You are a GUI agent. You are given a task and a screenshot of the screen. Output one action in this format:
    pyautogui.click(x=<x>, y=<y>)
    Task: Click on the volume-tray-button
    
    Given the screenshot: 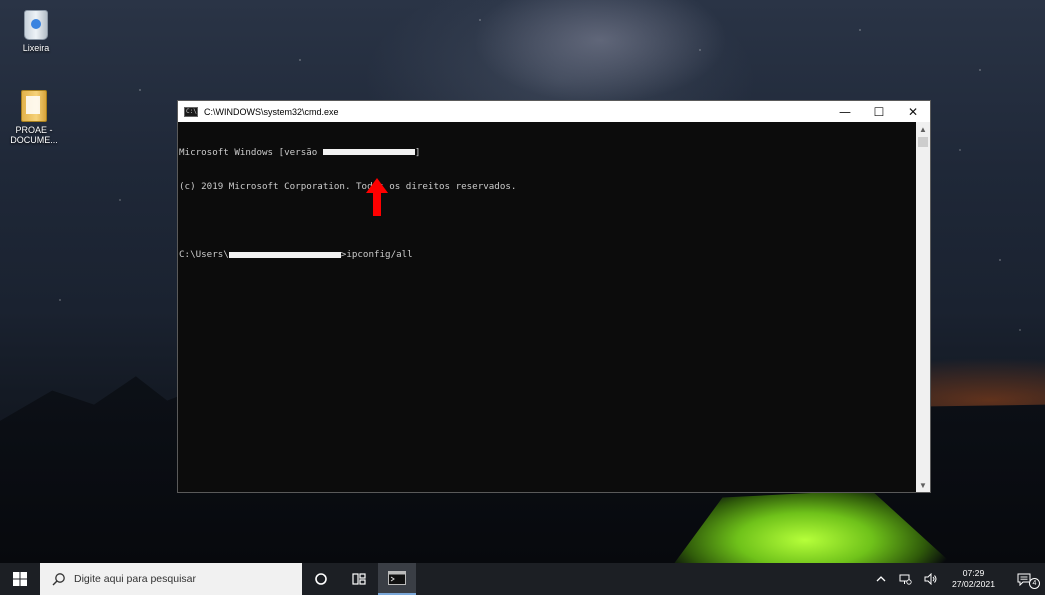 What is the action you would take?
    pyautogui.click(x=931, y=579)
    